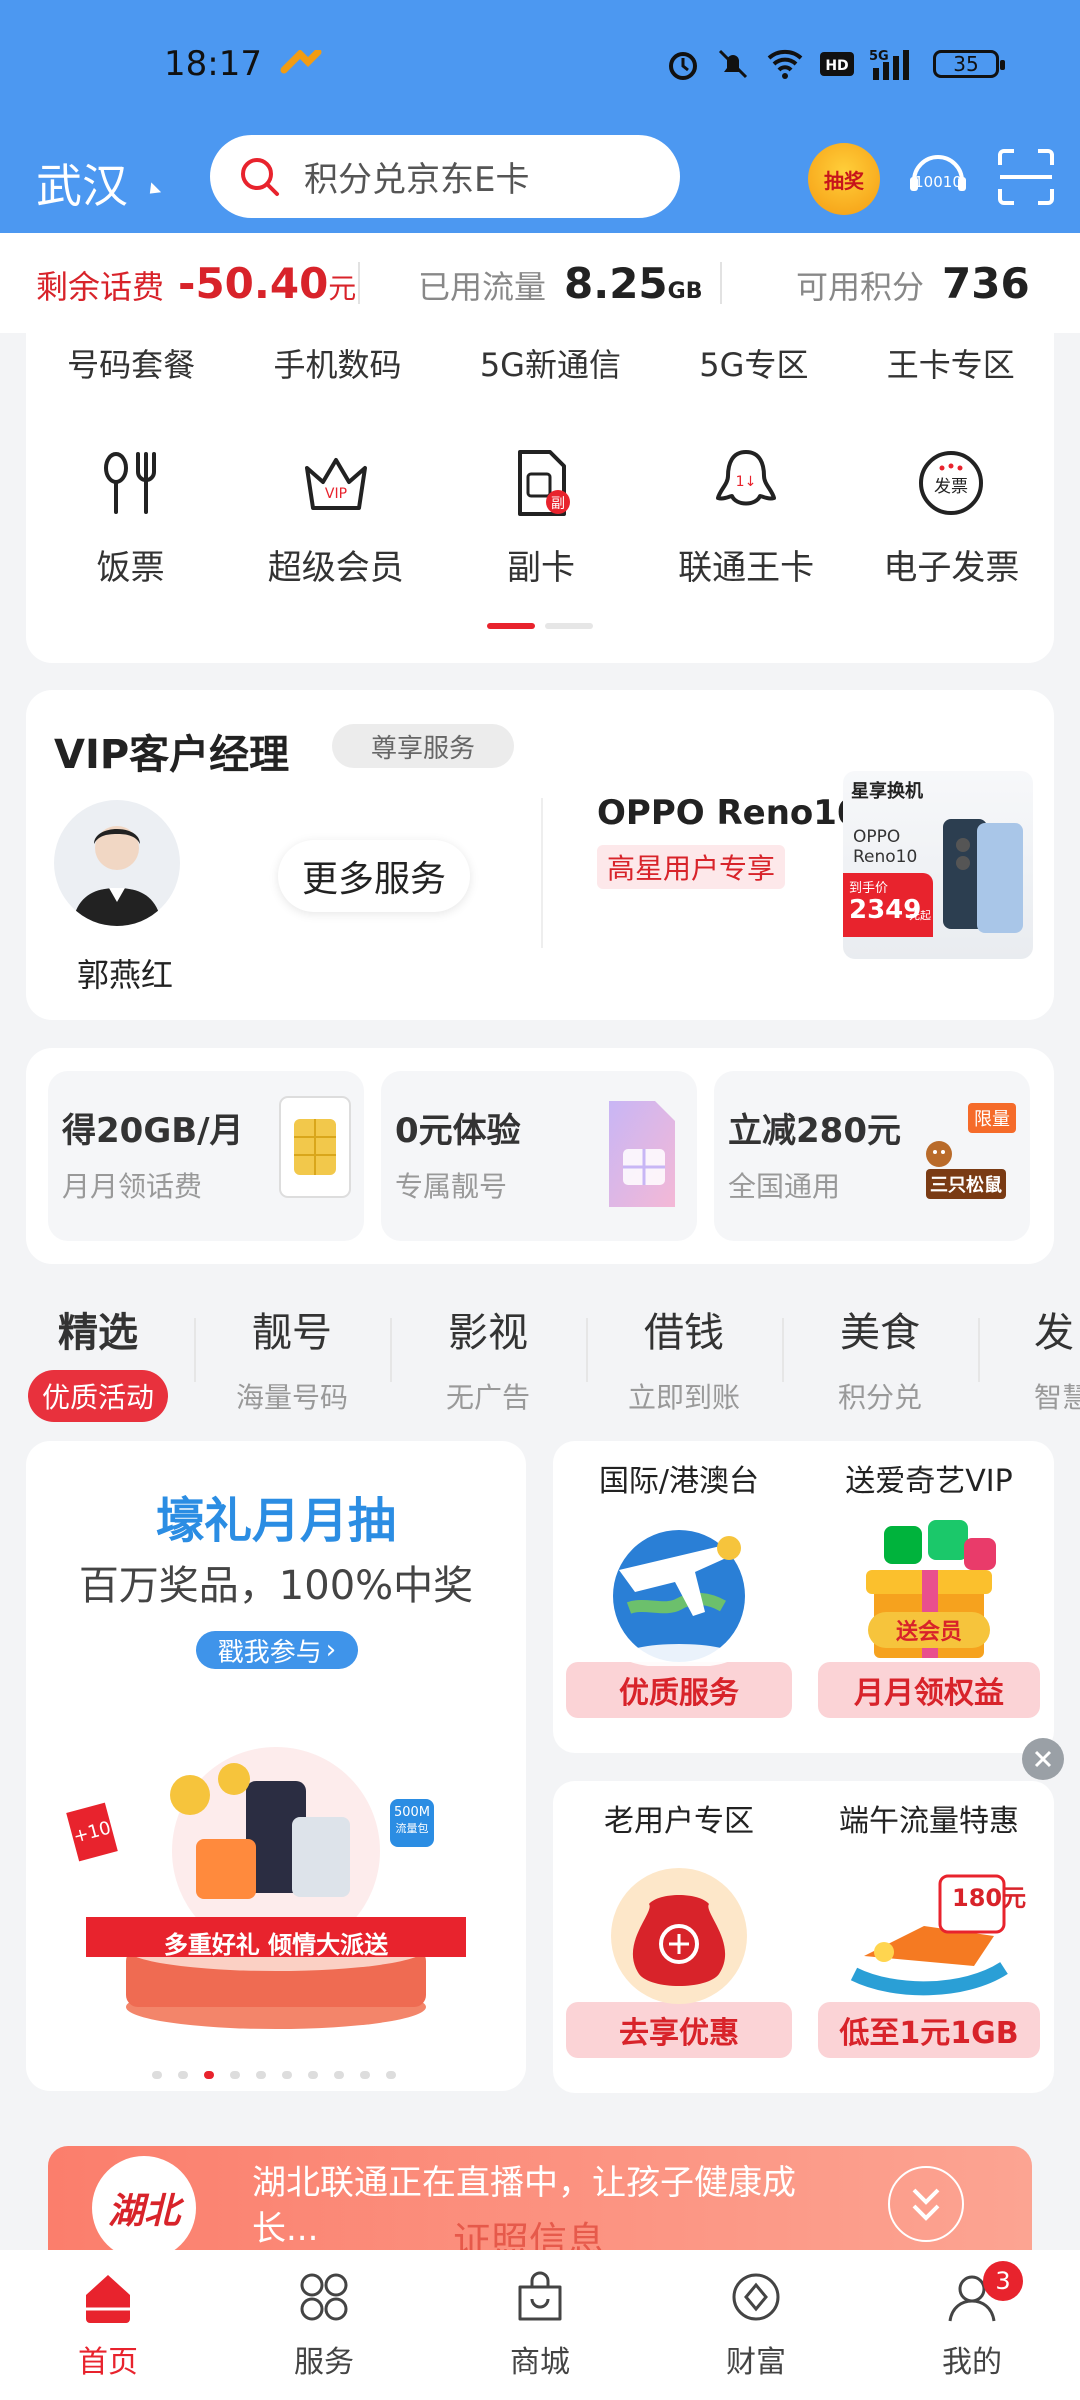 The height and width of the screenshot is (2400, 1080). Describe the element at coordinates (872, 1156) in the screenshot. I see `offer-discount: 立减280元 全国通用 限量 三只松鼠` at that location.